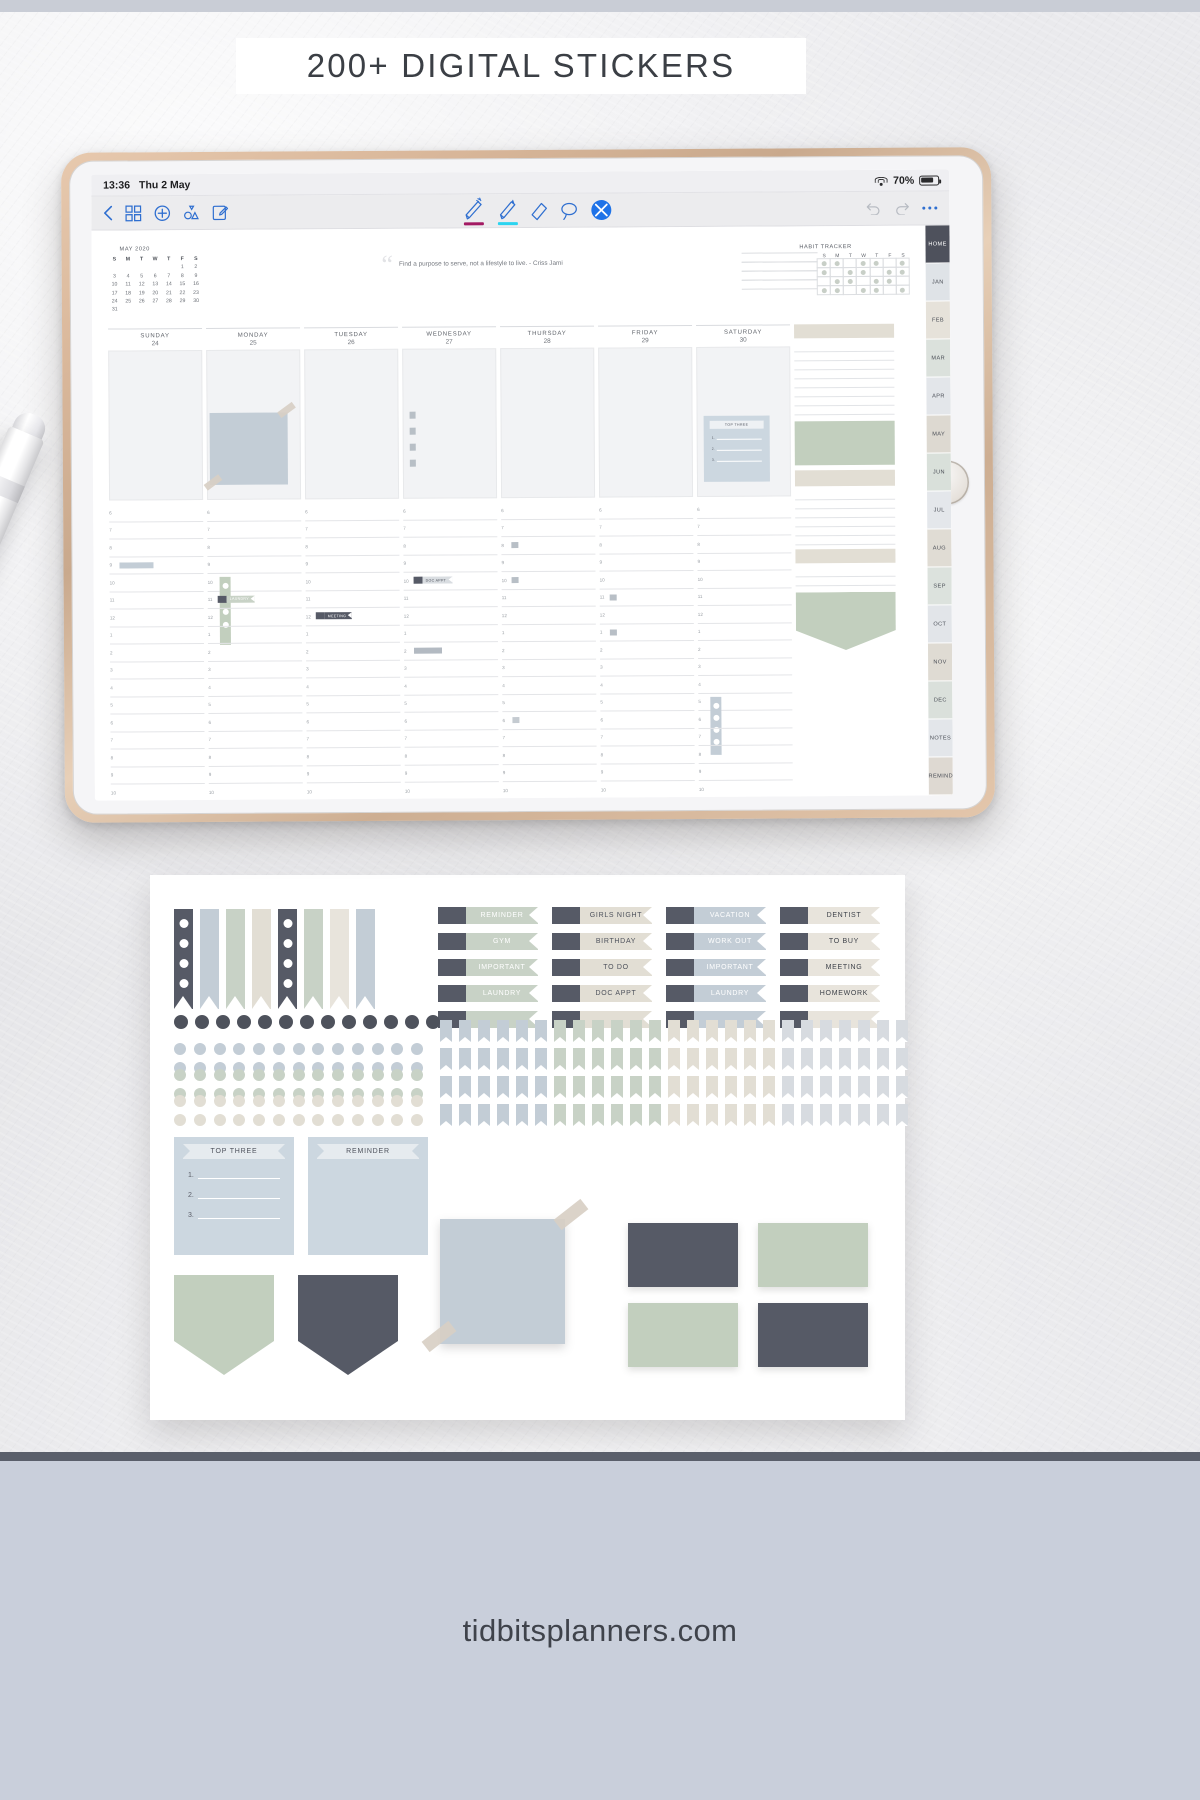 The width and height of the screenshot is (1200, 1800). Describe the element at coordinates (191, 213) in the screenshot. I see `shapes-icon` at that location.